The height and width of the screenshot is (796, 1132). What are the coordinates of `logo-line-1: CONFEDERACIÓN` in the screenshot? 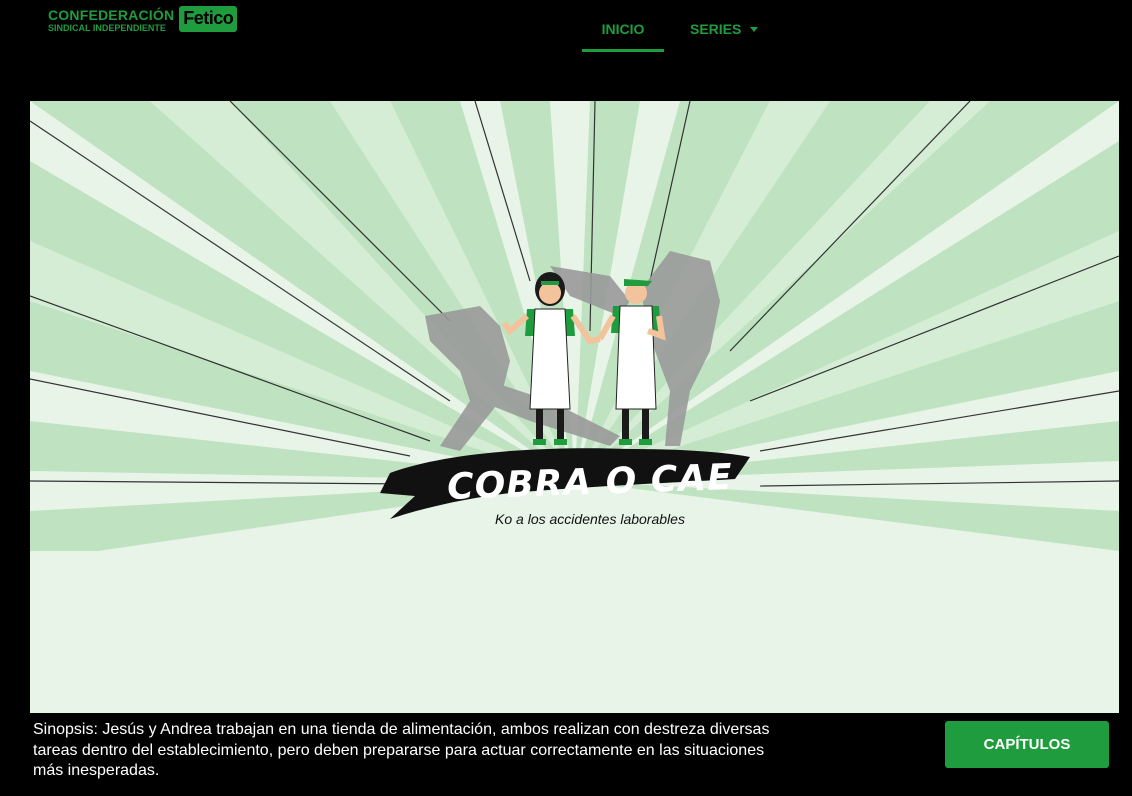 It's located at (111, 15).